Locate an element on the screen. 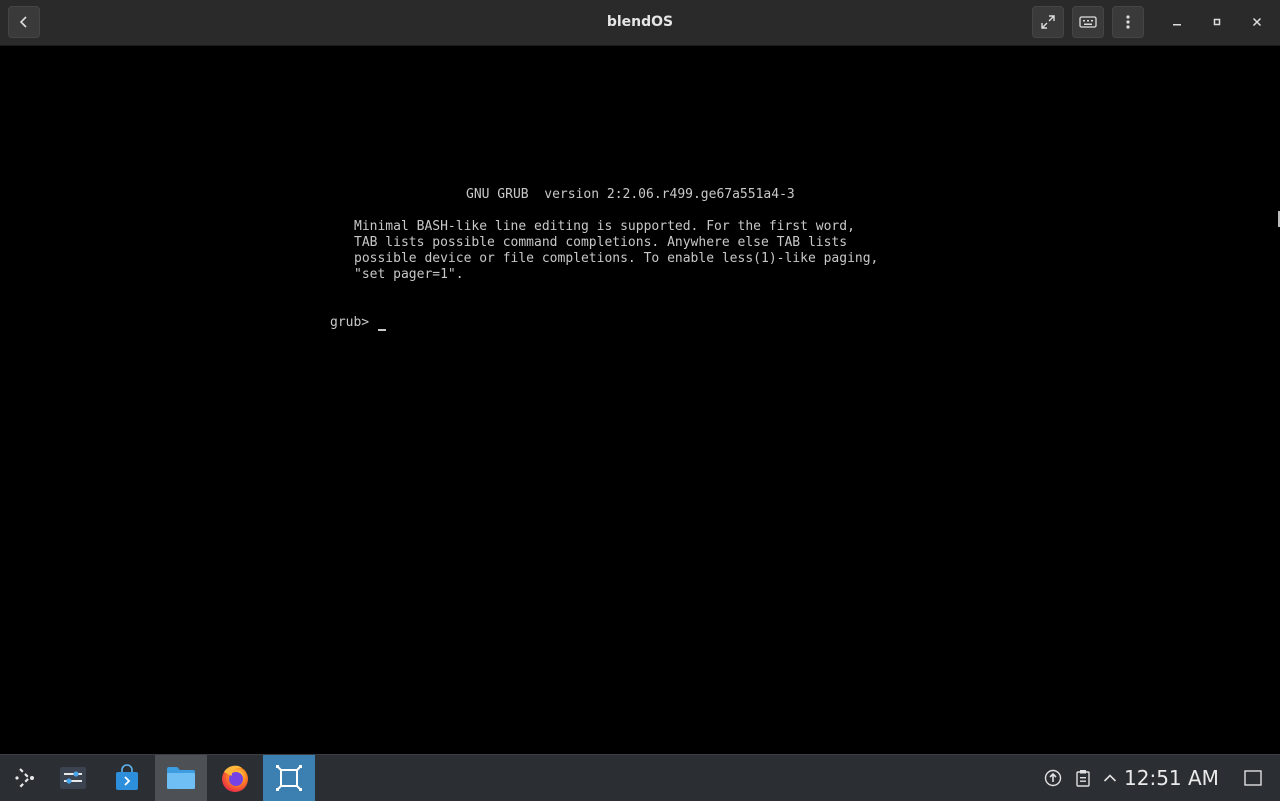  tray-clipboard is located at coordinates (1083, 778).